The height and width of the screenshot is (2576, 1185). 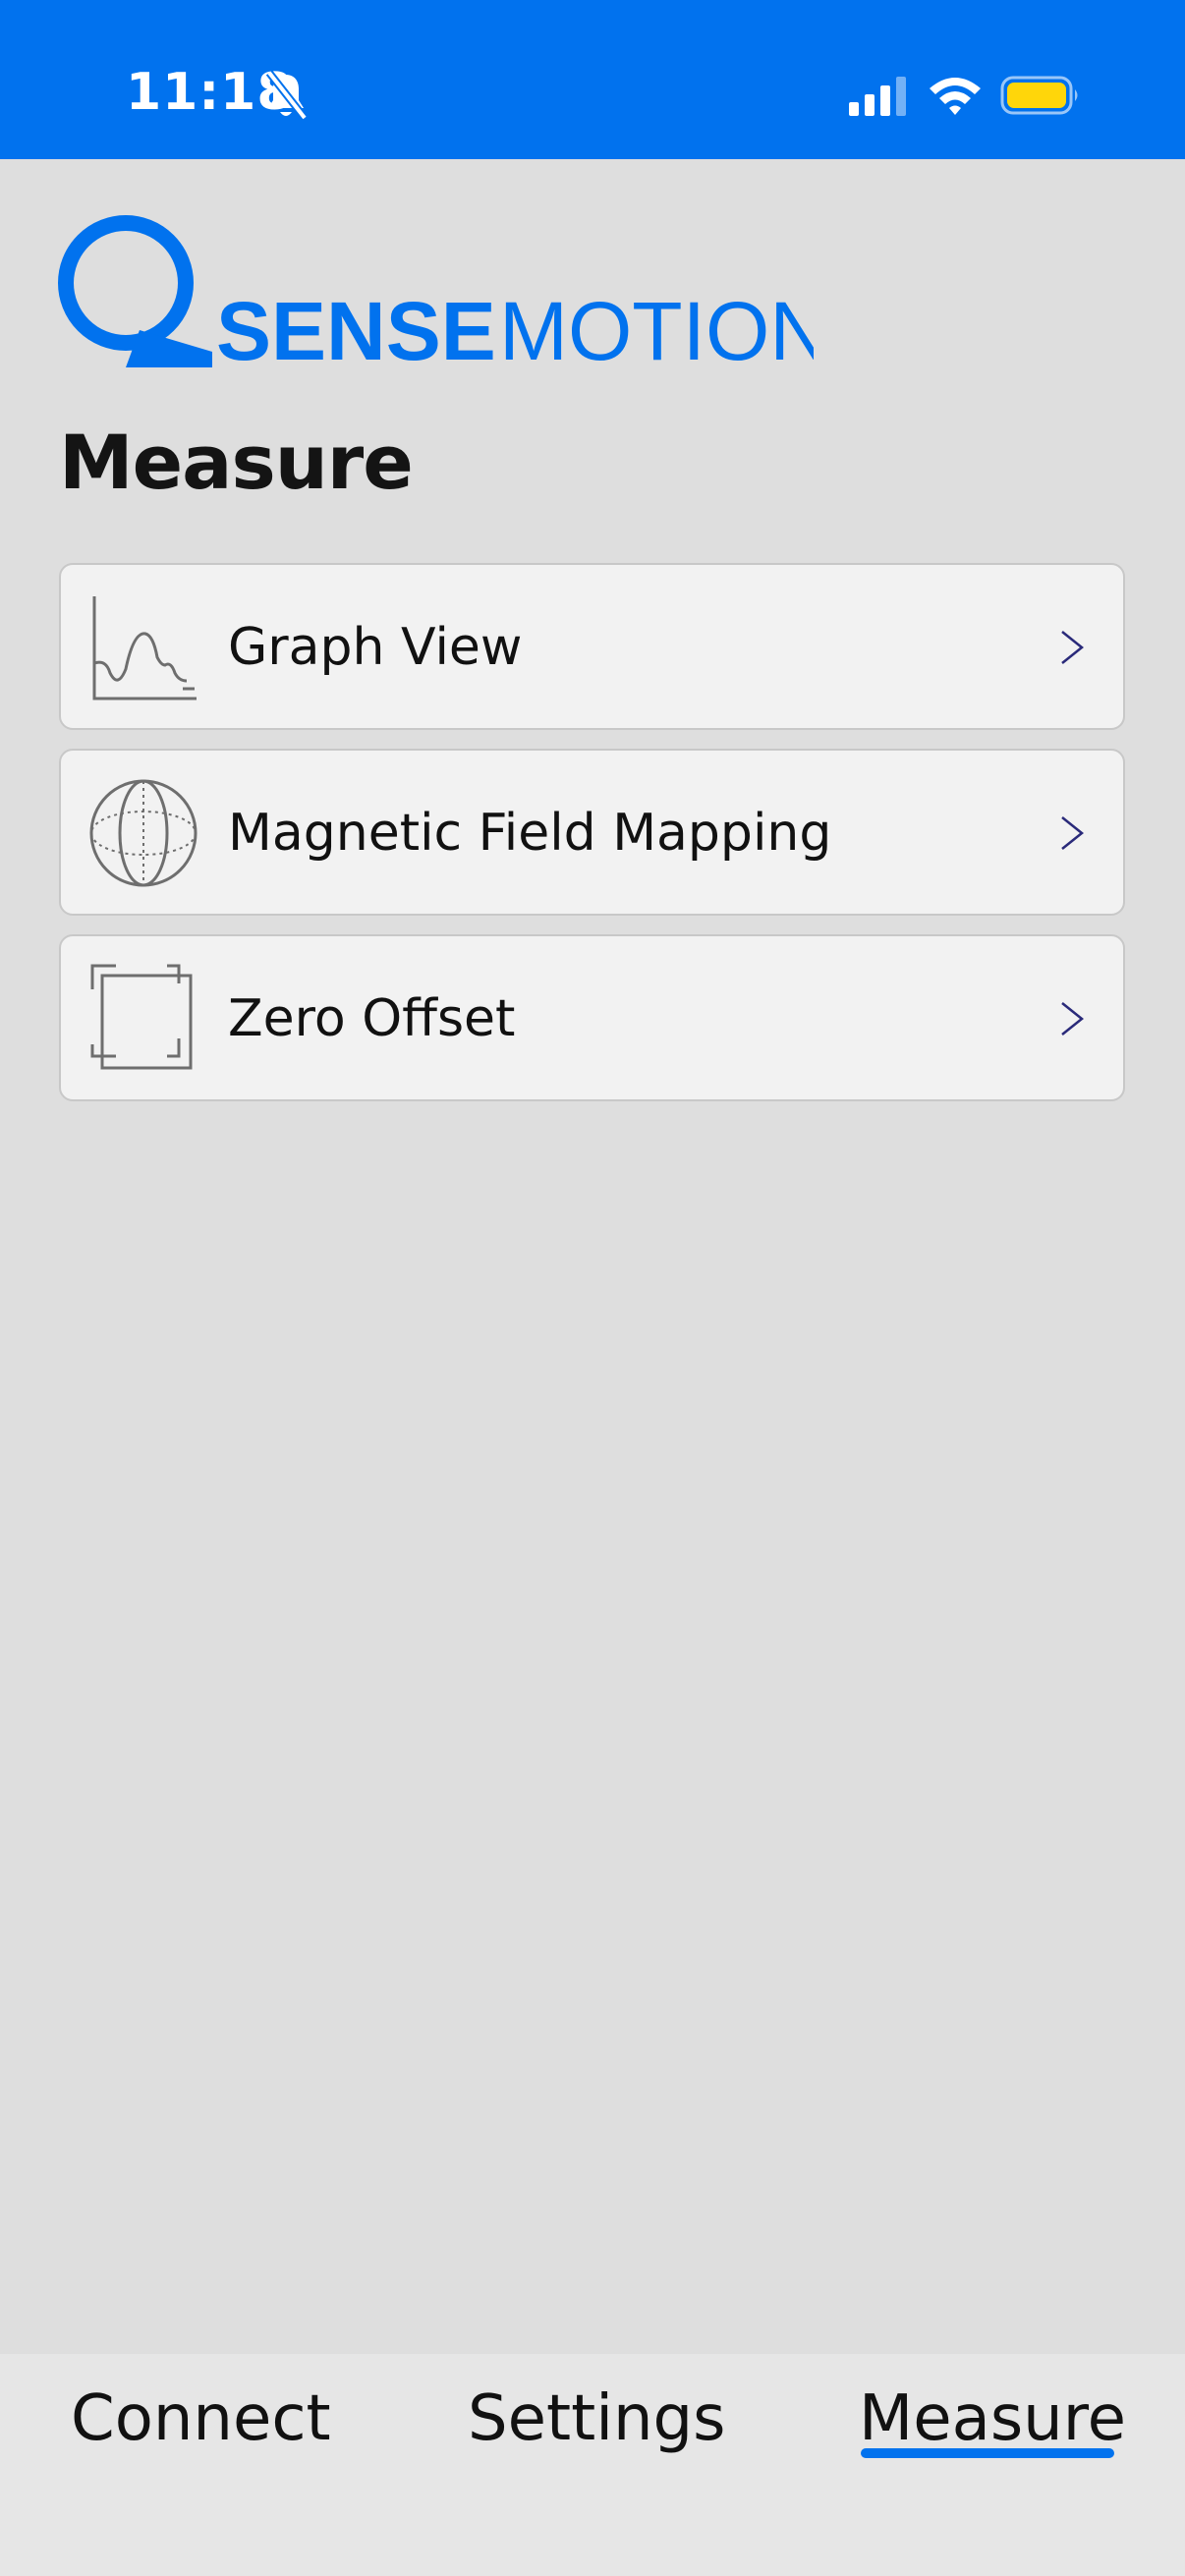 I want to click on line-graph-icon, so click(x=145, y=648).